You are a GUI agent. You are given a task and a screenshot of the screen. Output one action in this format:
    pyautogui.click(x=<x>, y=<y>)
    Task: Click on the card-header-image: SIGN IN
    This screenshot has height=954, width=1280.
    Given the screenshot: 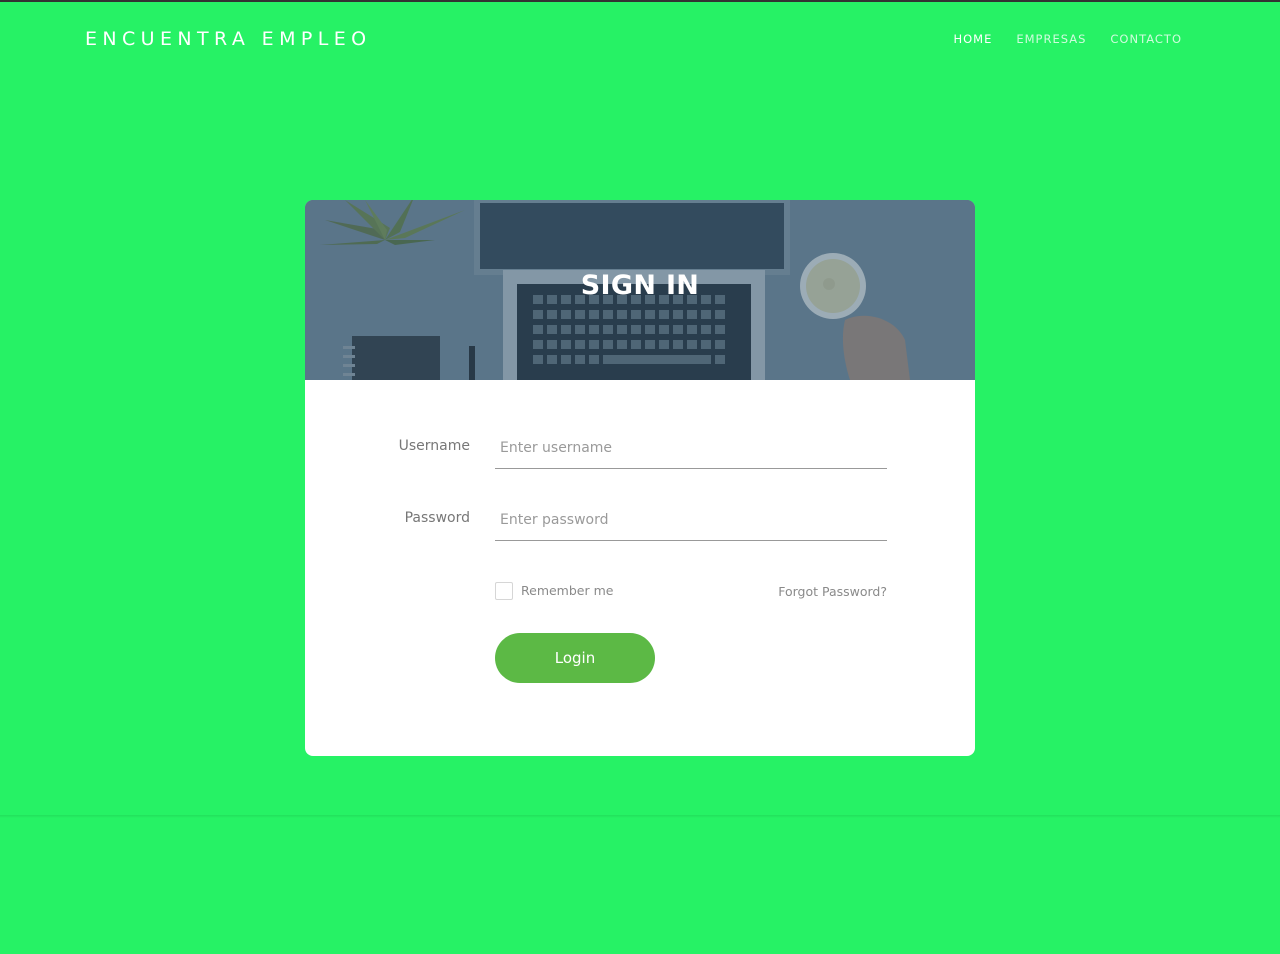 What is the action you would take?
    pyautogui.click(x=640, y=290)
    